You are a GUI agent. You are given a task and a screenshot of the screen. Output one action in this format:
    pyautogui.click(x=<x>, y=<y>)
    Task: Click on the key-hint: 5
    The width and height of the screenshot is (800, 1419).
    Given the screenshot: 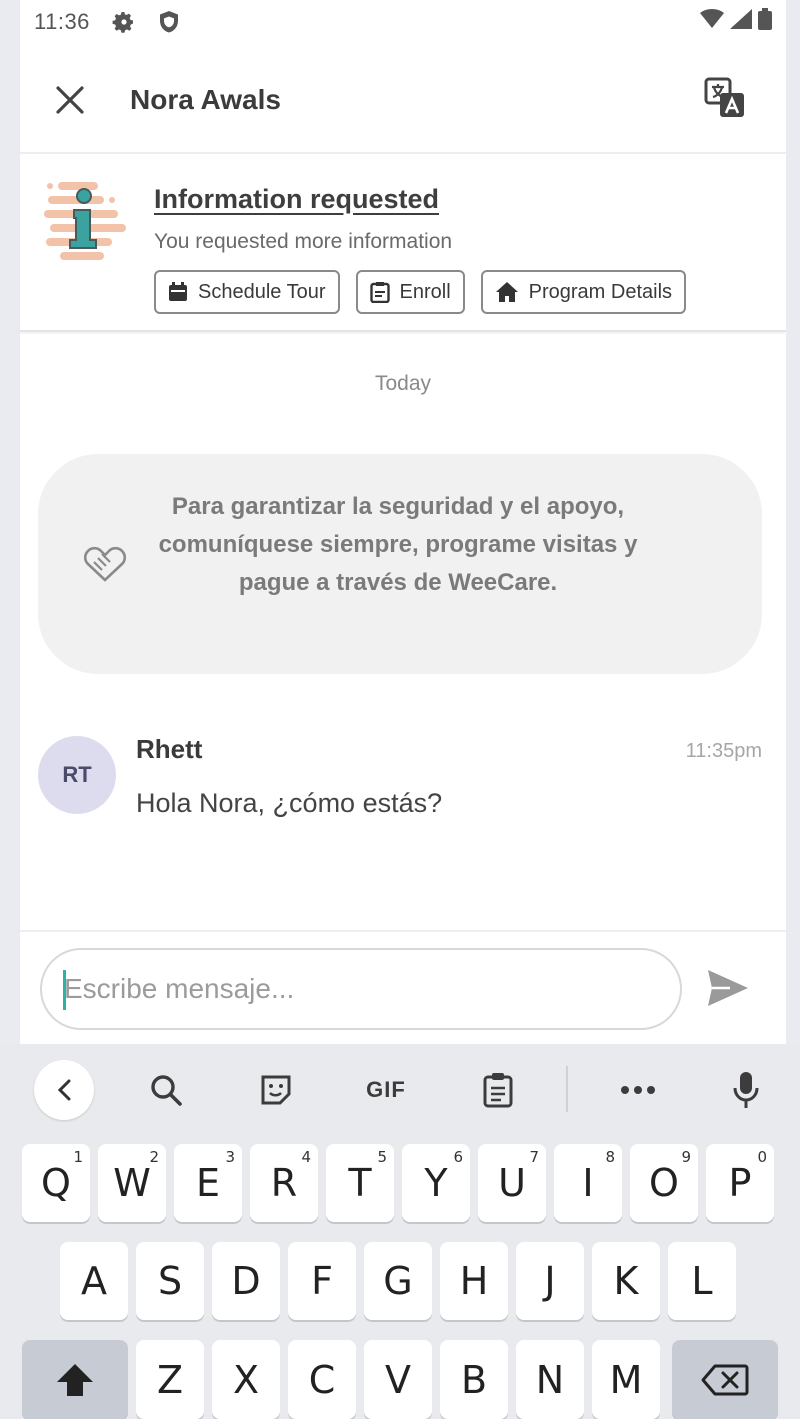 What is the action you would take?
    pyautogui.click(x=382, y=1157)
    